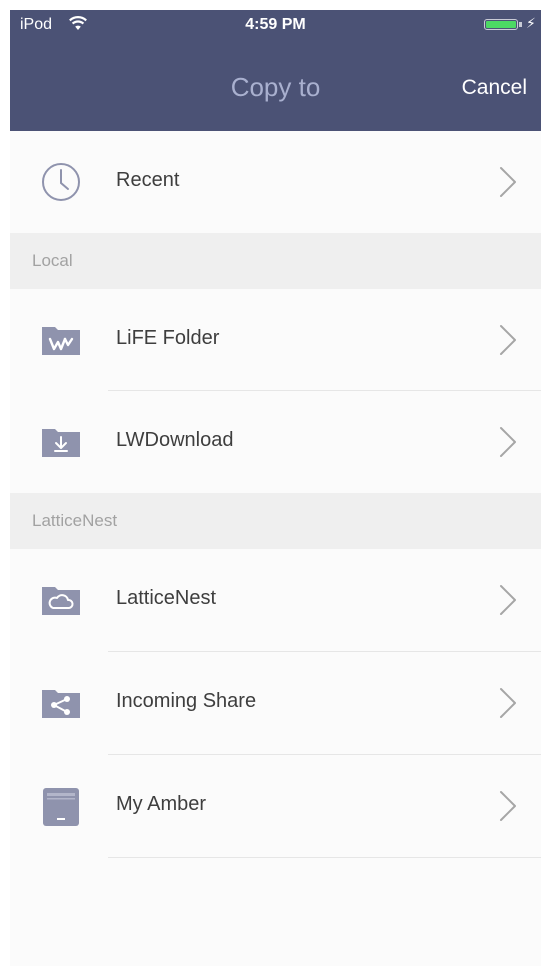 Image resolution: width=541 pixels, height=966 pixels. Describe the element at coordinates (168, 338) in the screenshot. I see `list-item-label: LiFE Folder` at that location.